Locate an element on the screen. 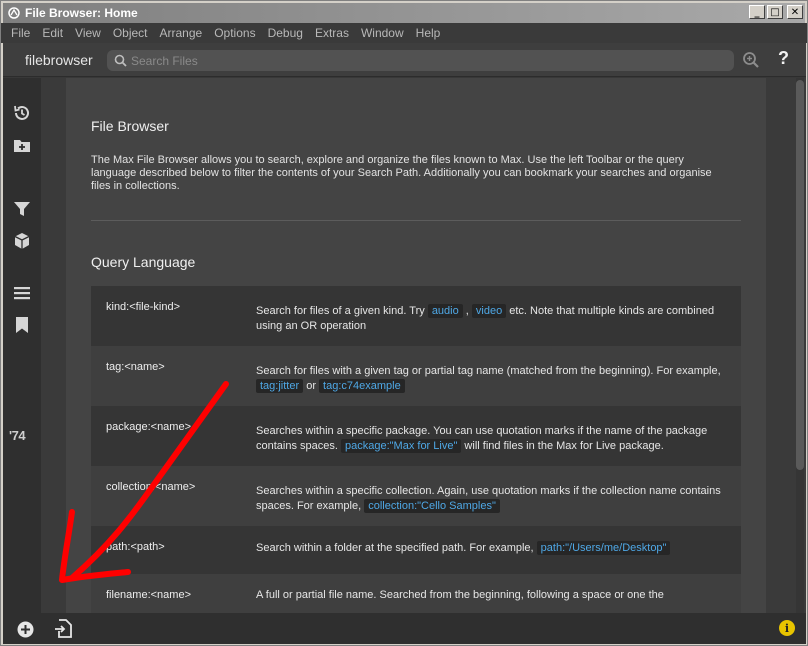 The height and width of the screenshot is (646, 808). add-folder-icon is located at coordinates (22, 145).